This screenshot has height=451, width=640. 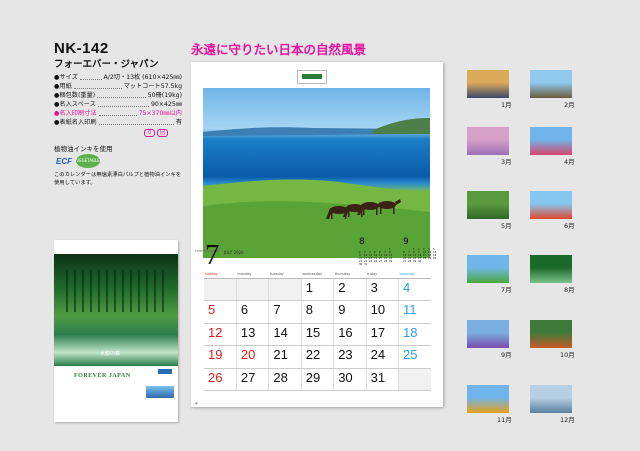 What do you see at coordinates (569, 105) in the screenshot?
I see `month-thumbnail-label: 2月` at bounding box center [569, 105].